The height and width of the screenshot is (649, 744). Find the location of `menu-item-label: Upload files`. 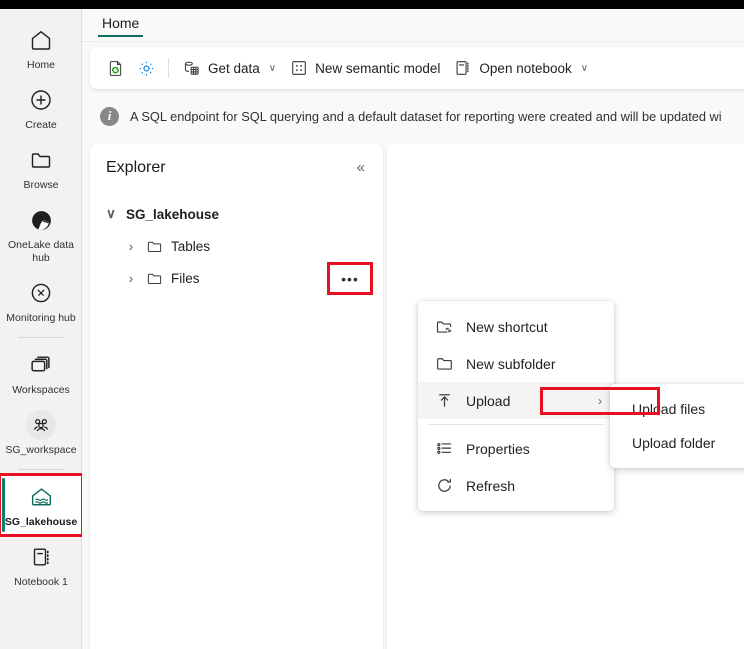

menu-item-label: Upload files is located at coordinates (669, 409).